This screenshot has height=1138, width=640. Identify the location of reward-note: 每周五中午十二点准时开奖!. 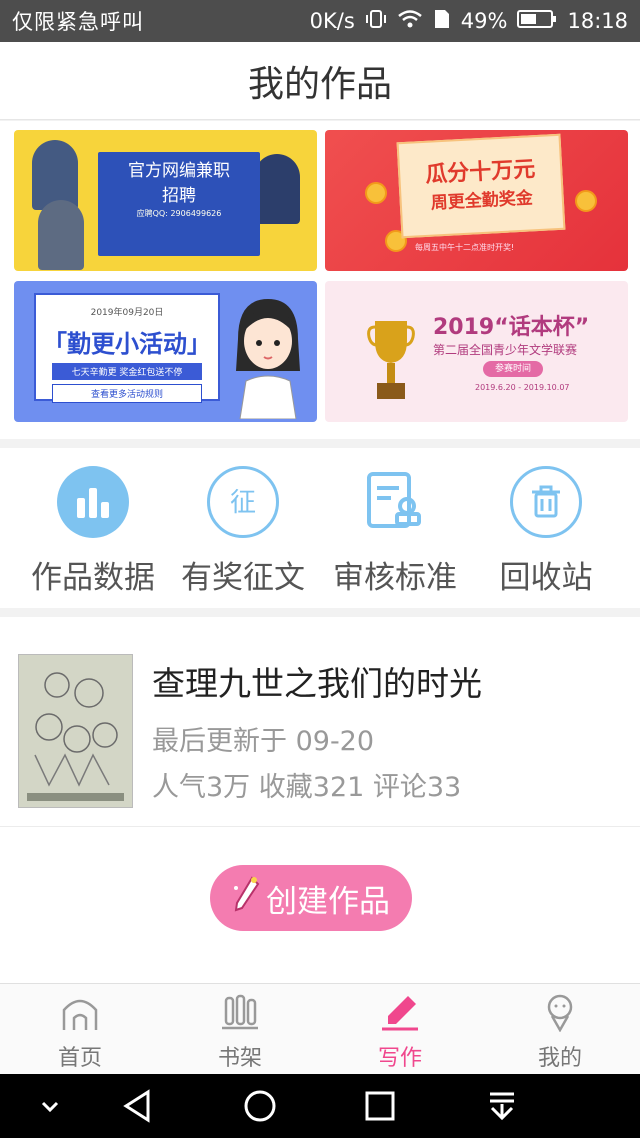
(465, 247).